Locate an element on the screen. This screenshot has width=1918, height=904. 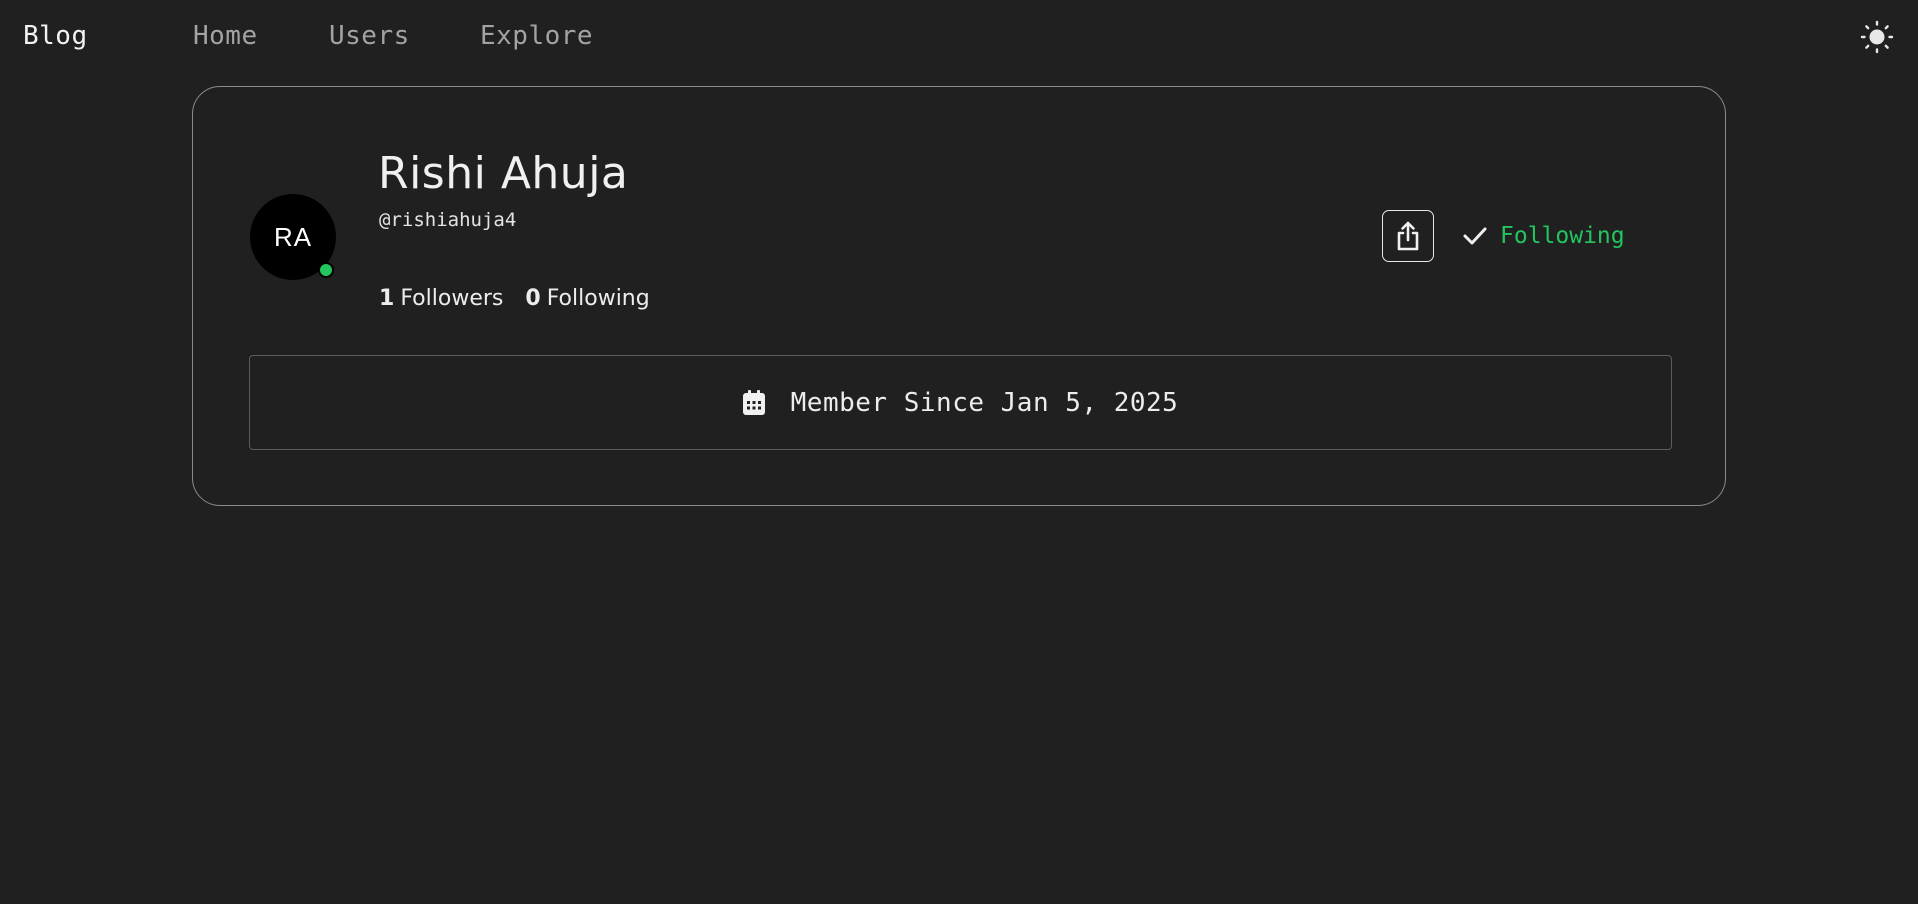
followers-count: 1 is located at coordinates (387, 298).